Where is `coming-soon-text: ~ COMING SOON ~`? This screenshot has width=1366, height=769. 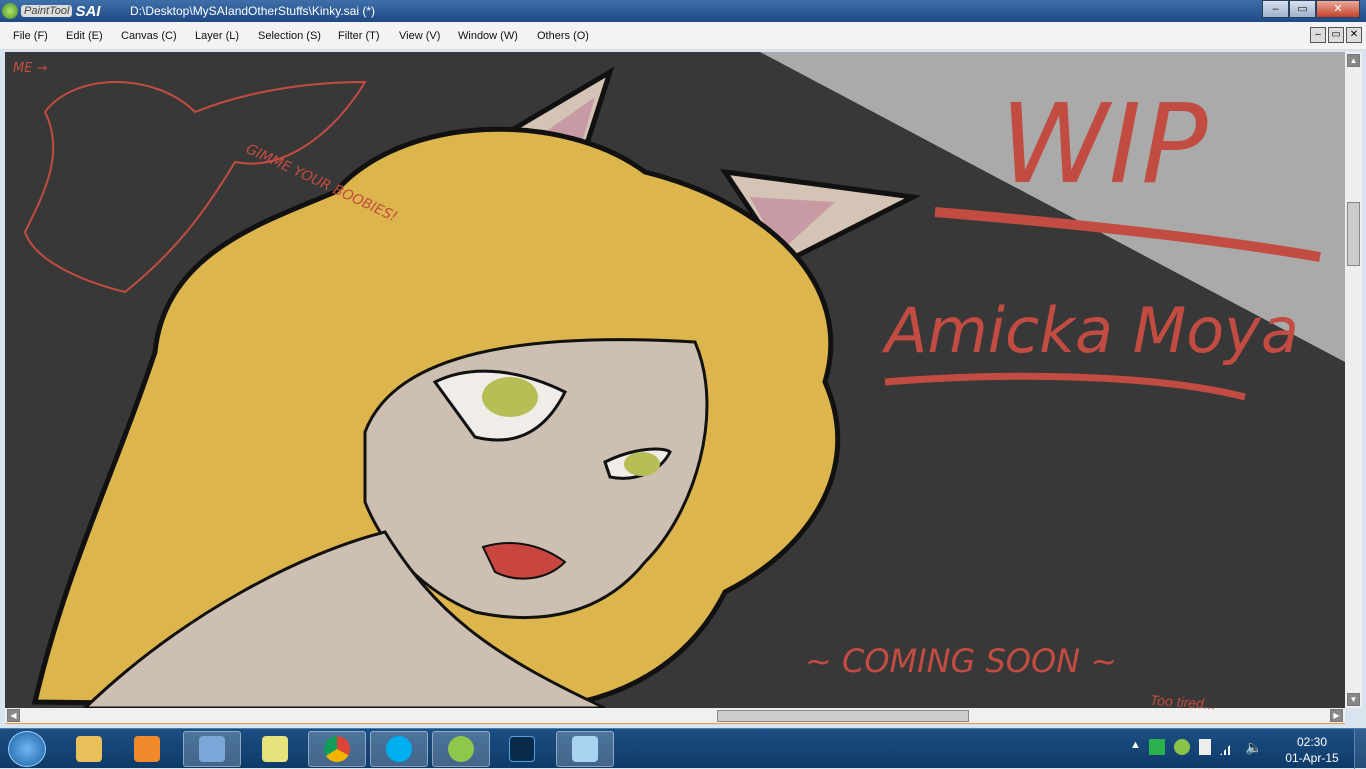
coming-soon-text: ~ COMING SOON ~ is located at coordinates (961, 661).